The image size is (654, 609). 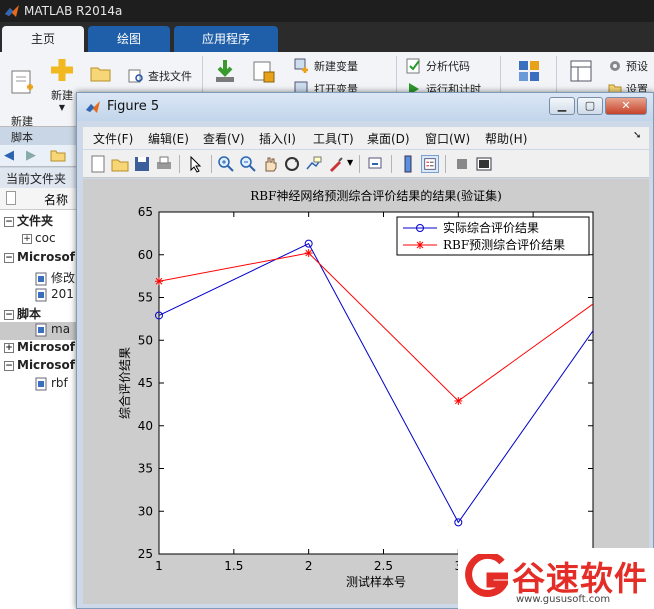 What do you see at coordinates (248, 164) in the screenshot?
I see `zoom-out-icon` at bounding box center [248, 164].